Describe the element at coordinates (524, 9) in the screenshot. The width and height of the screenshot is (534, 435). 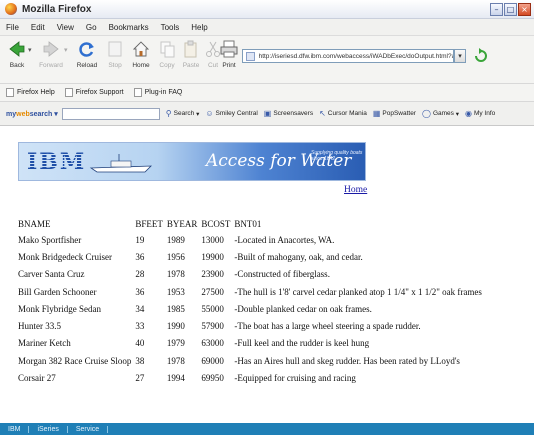
I see `close-button: ×` at that location.